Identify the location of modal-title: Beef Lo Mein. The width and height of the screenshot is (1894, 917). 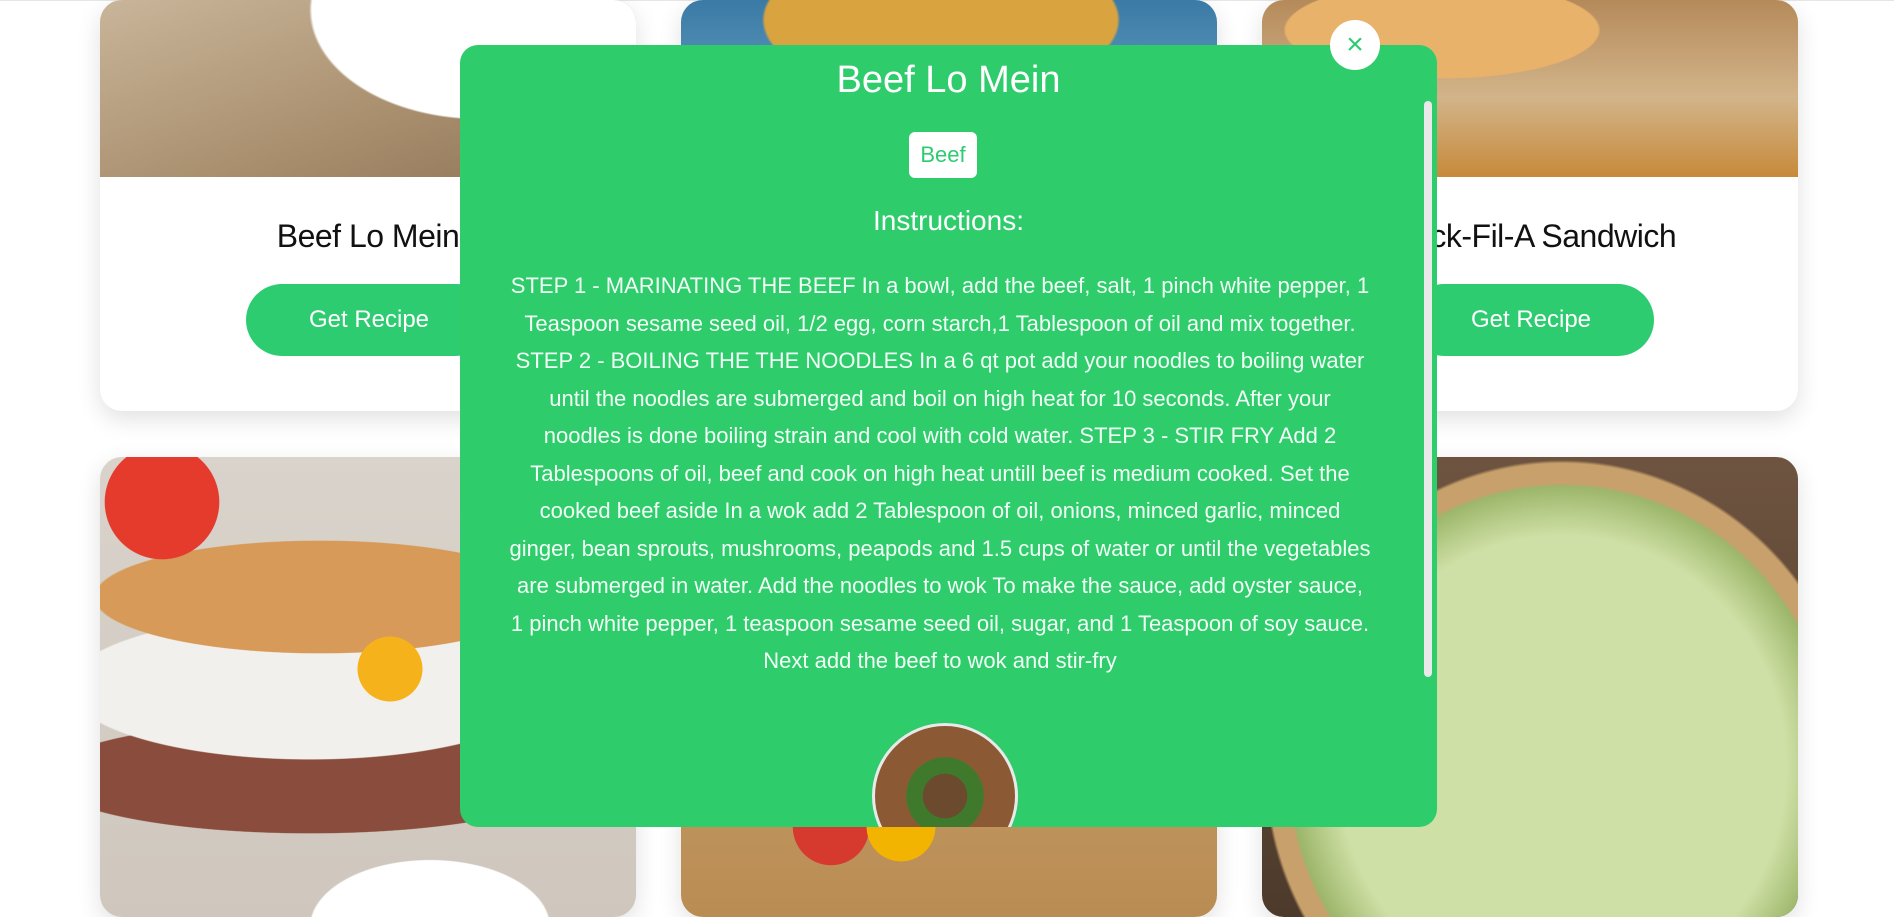
(948, 80).